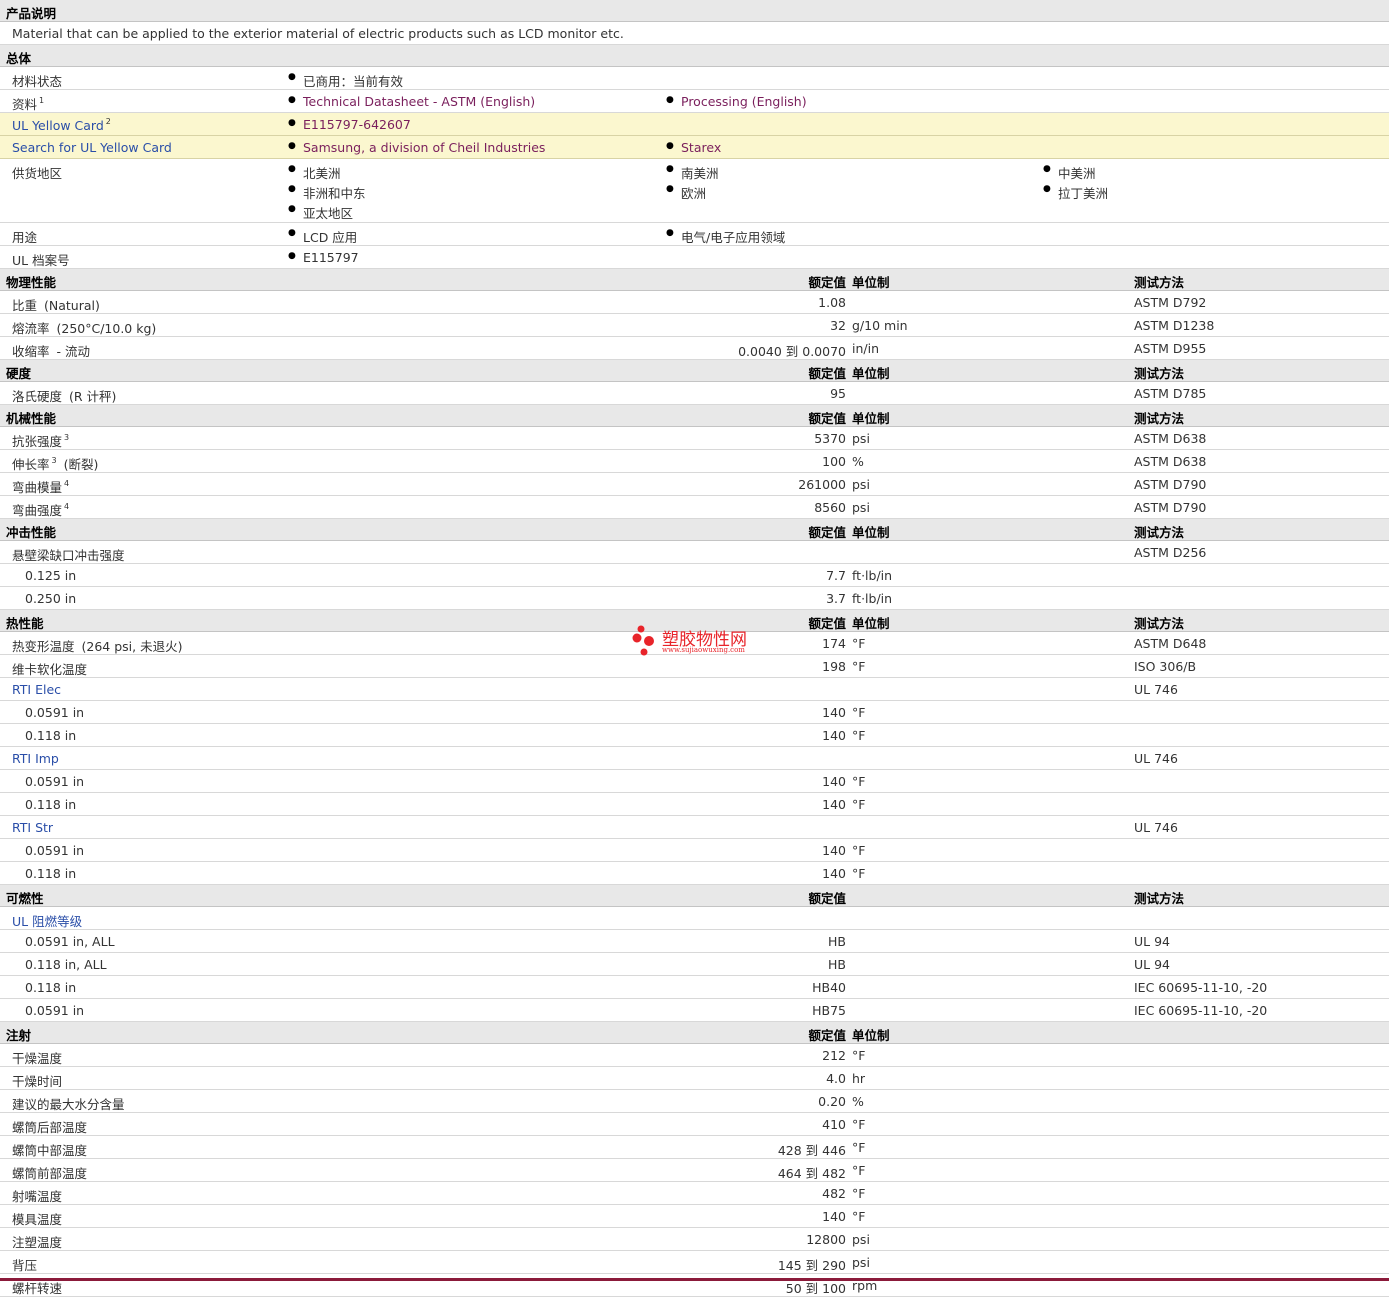  What do you see at coordinates (834, 461) in the screenshot?
I see `property-value: 100` at bounding box center [834, 461].